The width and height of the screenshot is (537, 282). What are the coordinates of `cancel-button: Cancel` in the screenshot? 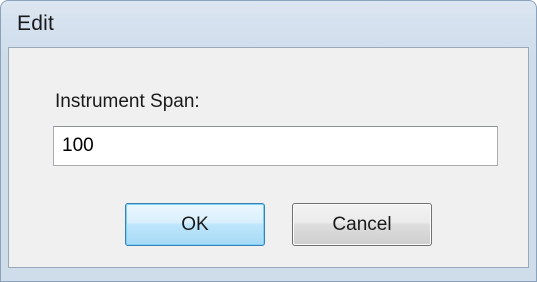 It's located at (362, 224).